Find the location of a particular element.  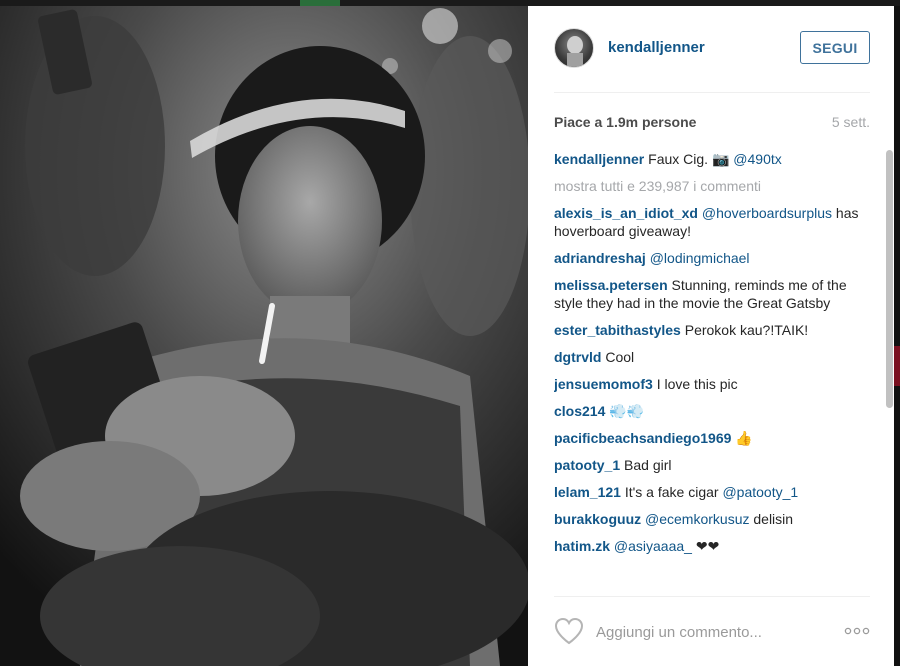

user-avatar is located at coordinates (574, 48).